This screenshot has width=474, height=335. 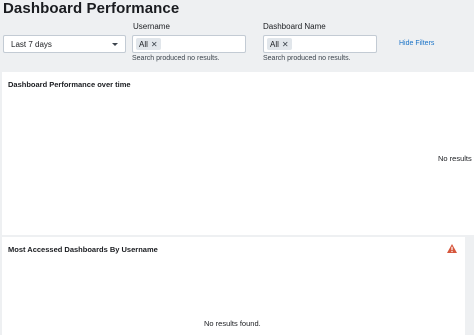 I want to click on username-multiselect: All ✕, so click(x=189, y=44).